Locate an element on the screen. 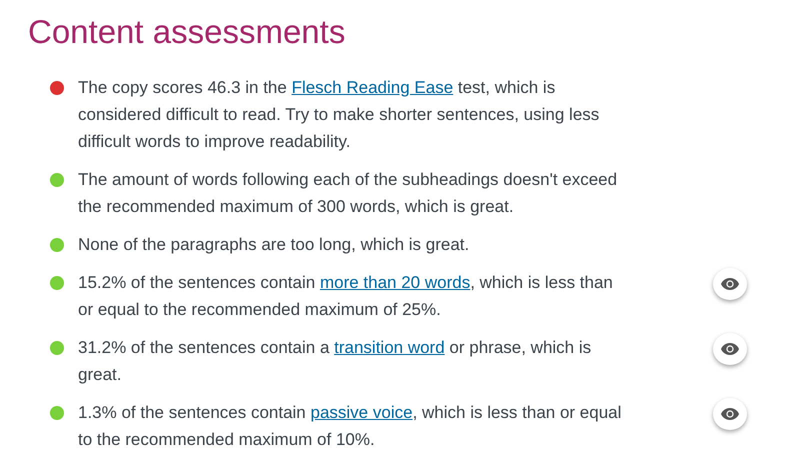  assessment-text: 31.2% of the sentences contain a transition word or phrase, which is great. is located at coordinates (335, 361).